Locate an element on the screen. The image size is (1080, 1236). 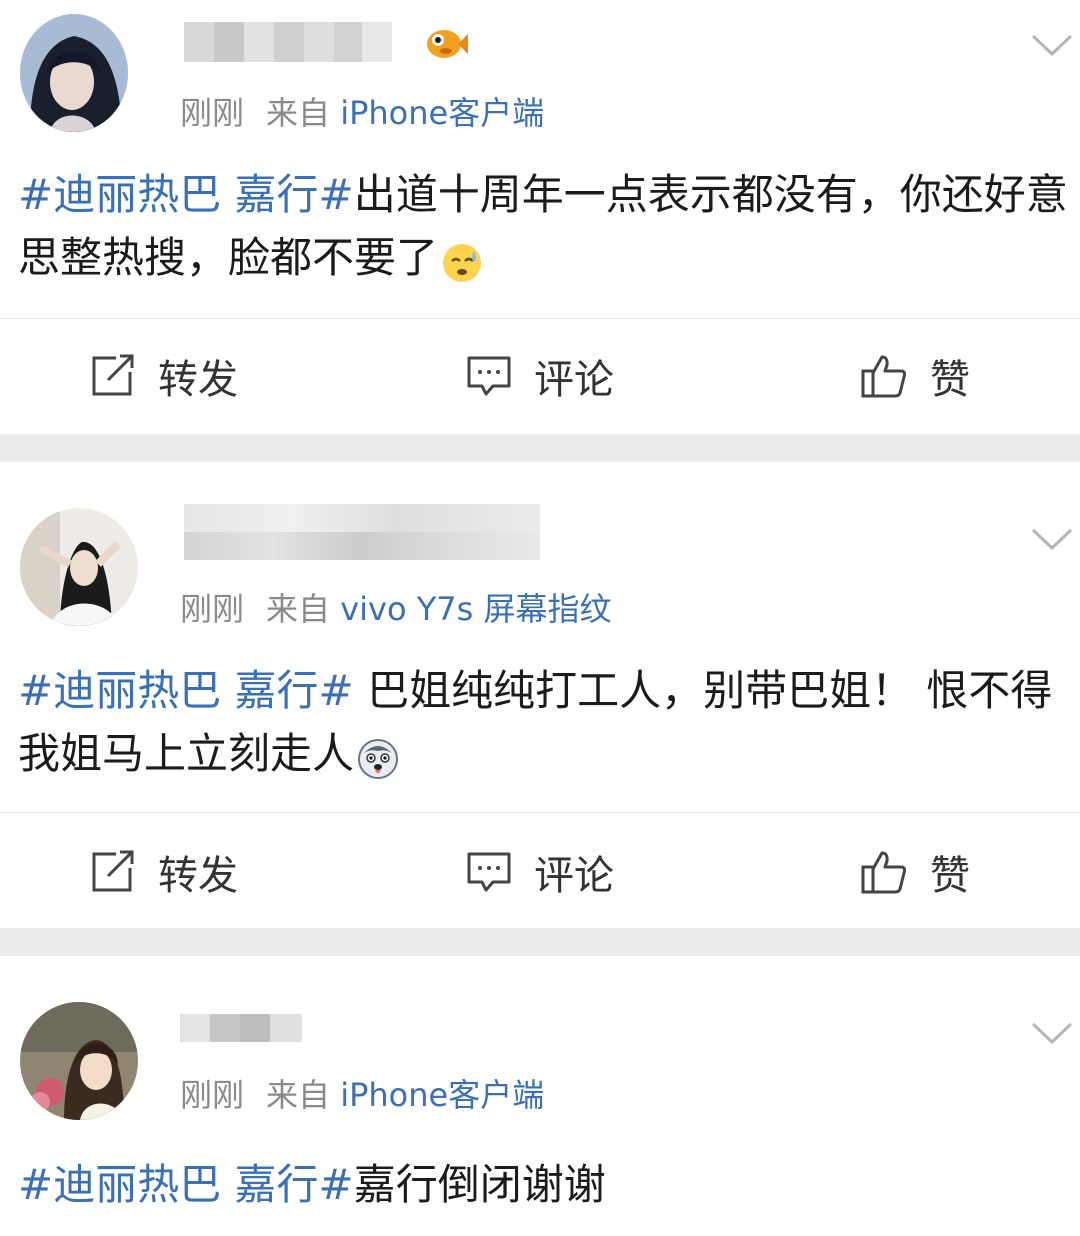
device-source: vivo Y7s 屏幕指纹 is located at coordinates (475, 609).